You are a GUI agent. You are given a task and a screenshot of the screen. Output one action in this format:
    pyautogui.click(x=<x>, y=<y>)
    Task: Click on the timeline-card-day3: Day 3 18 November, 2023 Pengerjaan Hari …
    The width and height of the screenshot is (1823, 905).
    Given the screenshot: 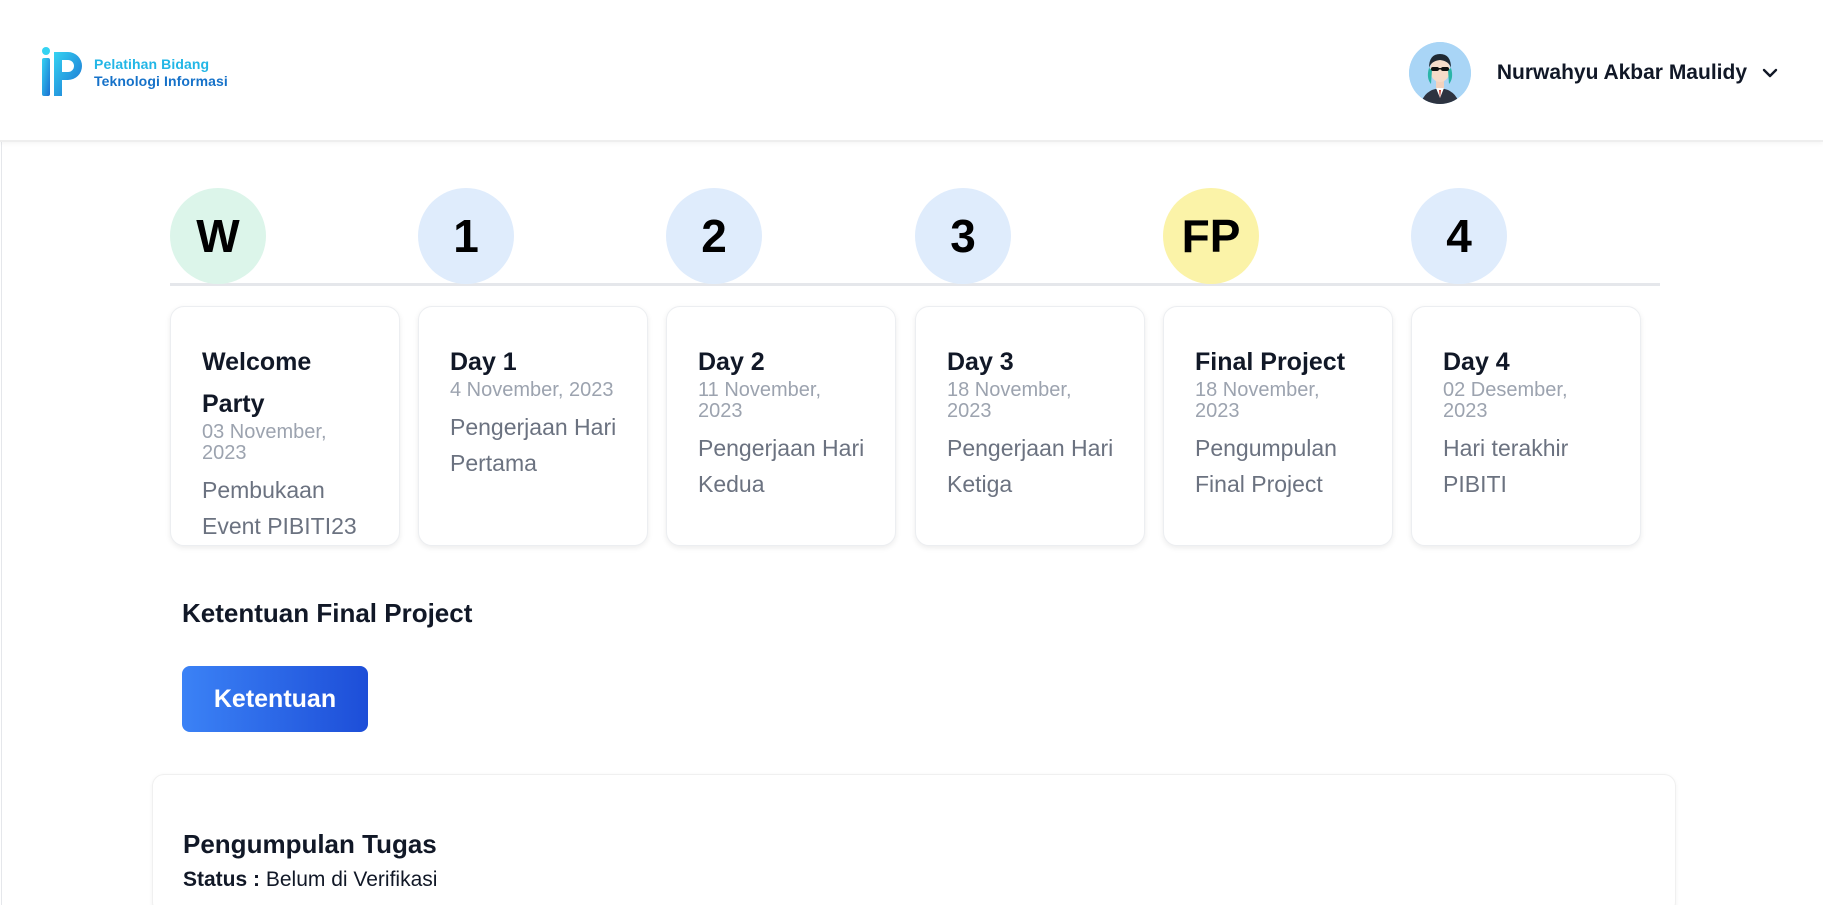 What is the action you would take?
    pyautogui.click(x=1030, y=426)
    